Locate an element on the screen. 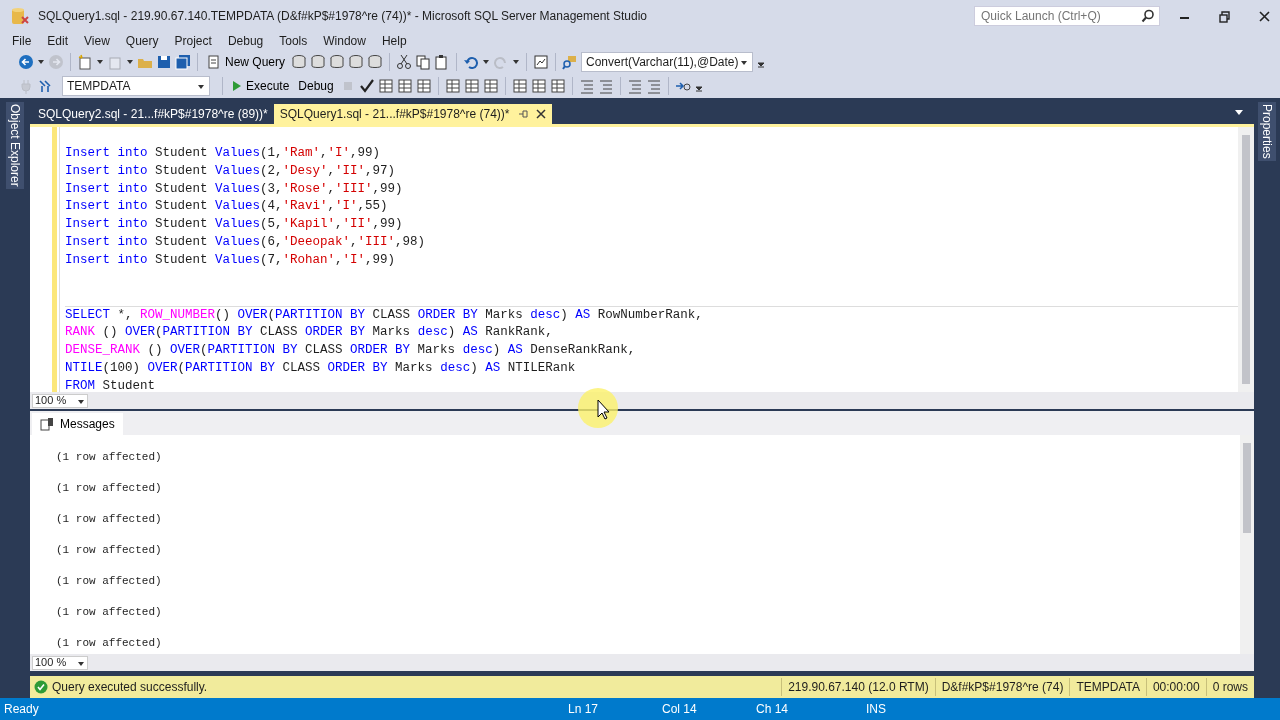 The width and height of the screenshot is (1280, 720). code-line: RANK () OVER(PARTITION BY CLASS ORDER BY Marks desc) AS RankRank, is located at coordinates (309, 333).